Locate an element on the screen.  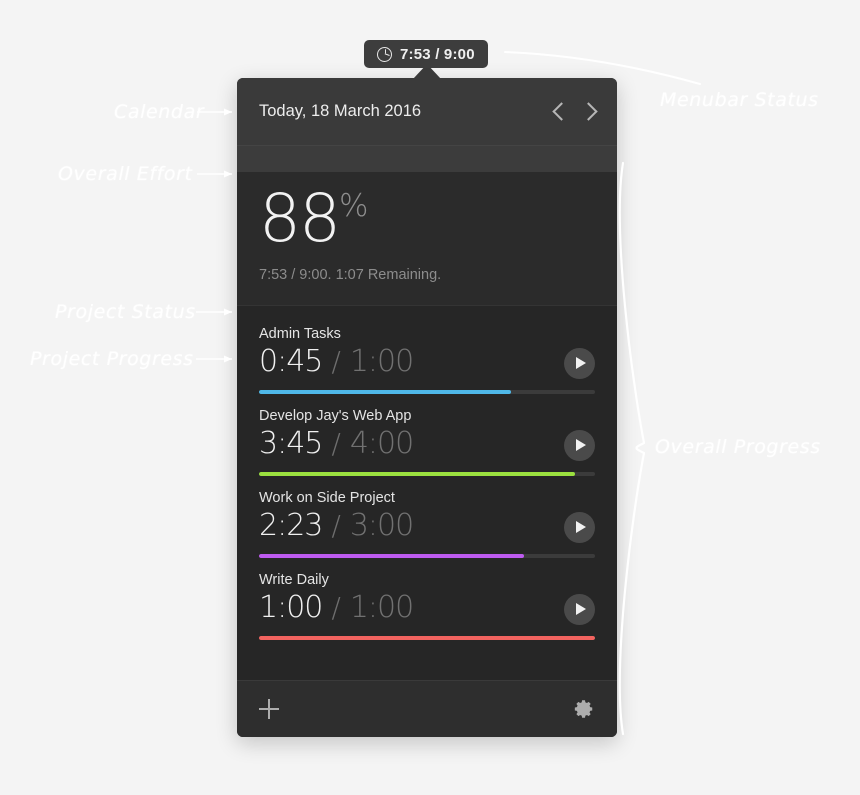
curve-menubar-status is located at coordinates (602, 68).